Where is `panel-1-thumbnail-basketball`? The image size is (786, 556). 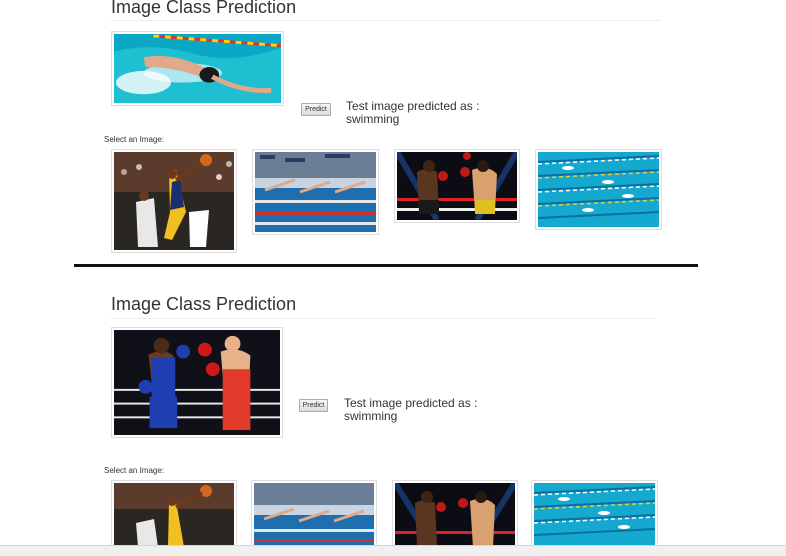
panel-1-thumbnail-basketball is located at coordinates (174, 201).